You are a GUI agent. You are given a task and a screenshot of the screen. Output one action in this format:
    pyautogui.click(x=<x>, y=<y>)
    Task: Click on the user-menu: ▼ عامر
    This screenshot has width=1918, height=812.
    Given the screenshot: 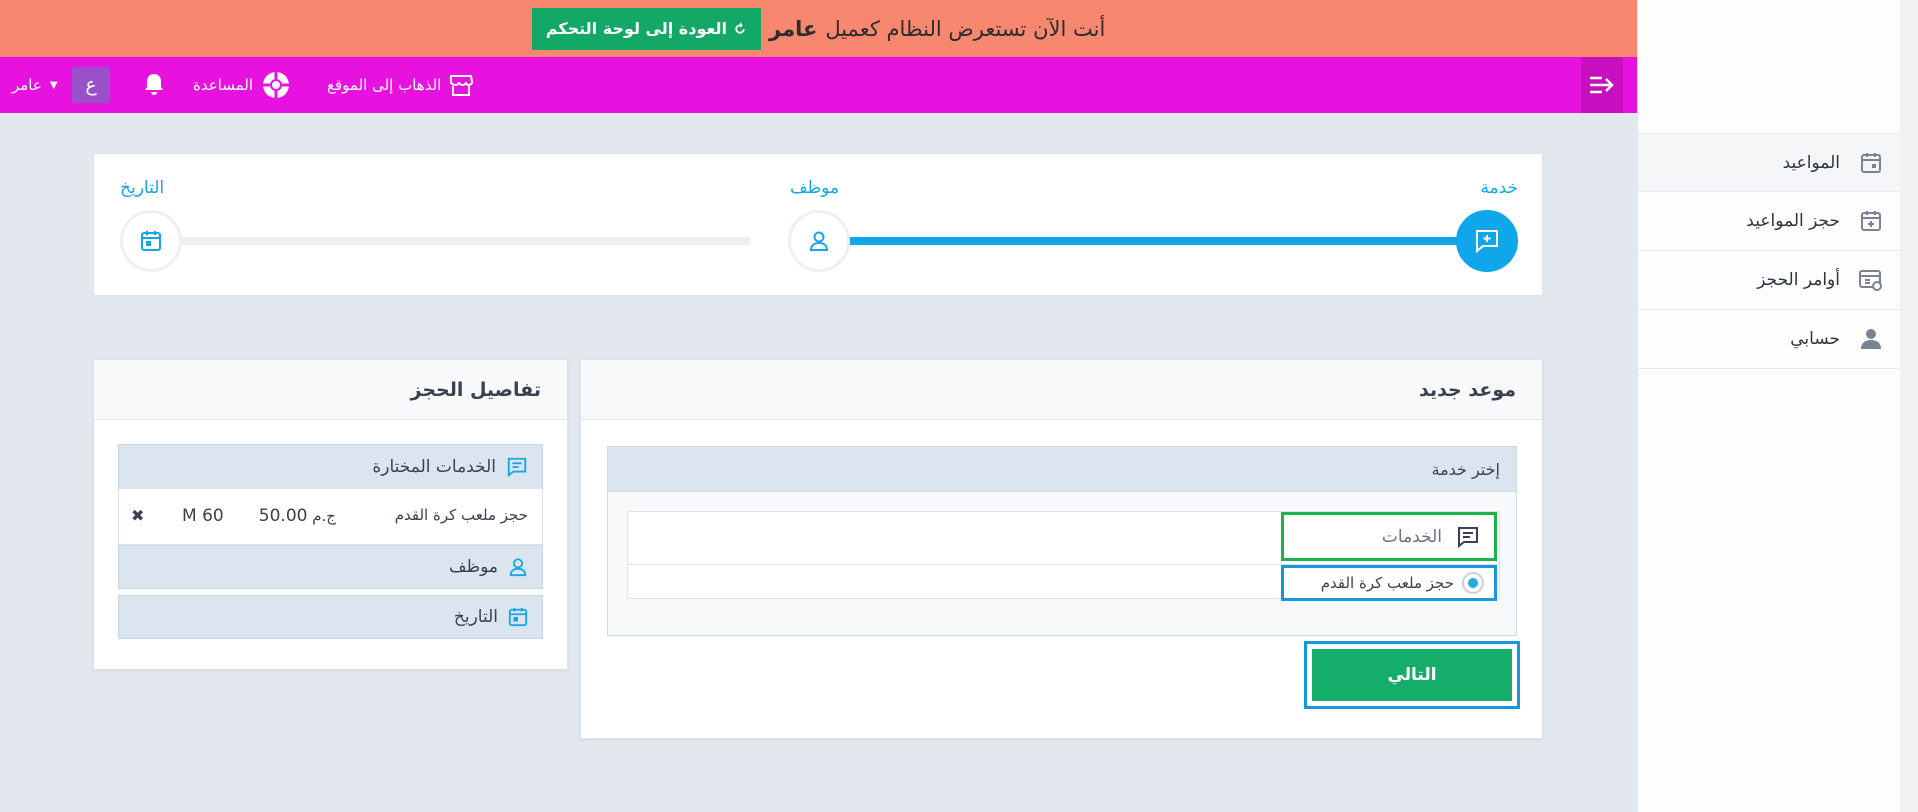 What is the action you would take?
    pyautogui.click(x=35, y=85)
    